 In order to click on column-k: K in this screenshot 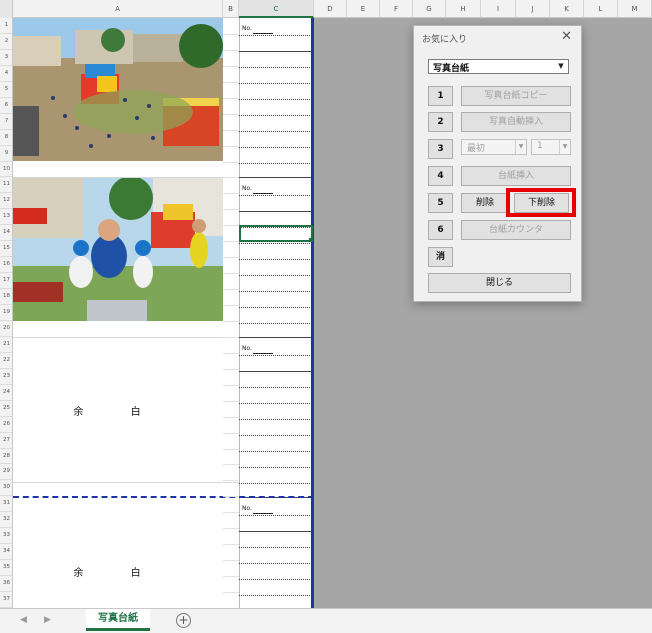, I will do `click(567, 9)`.